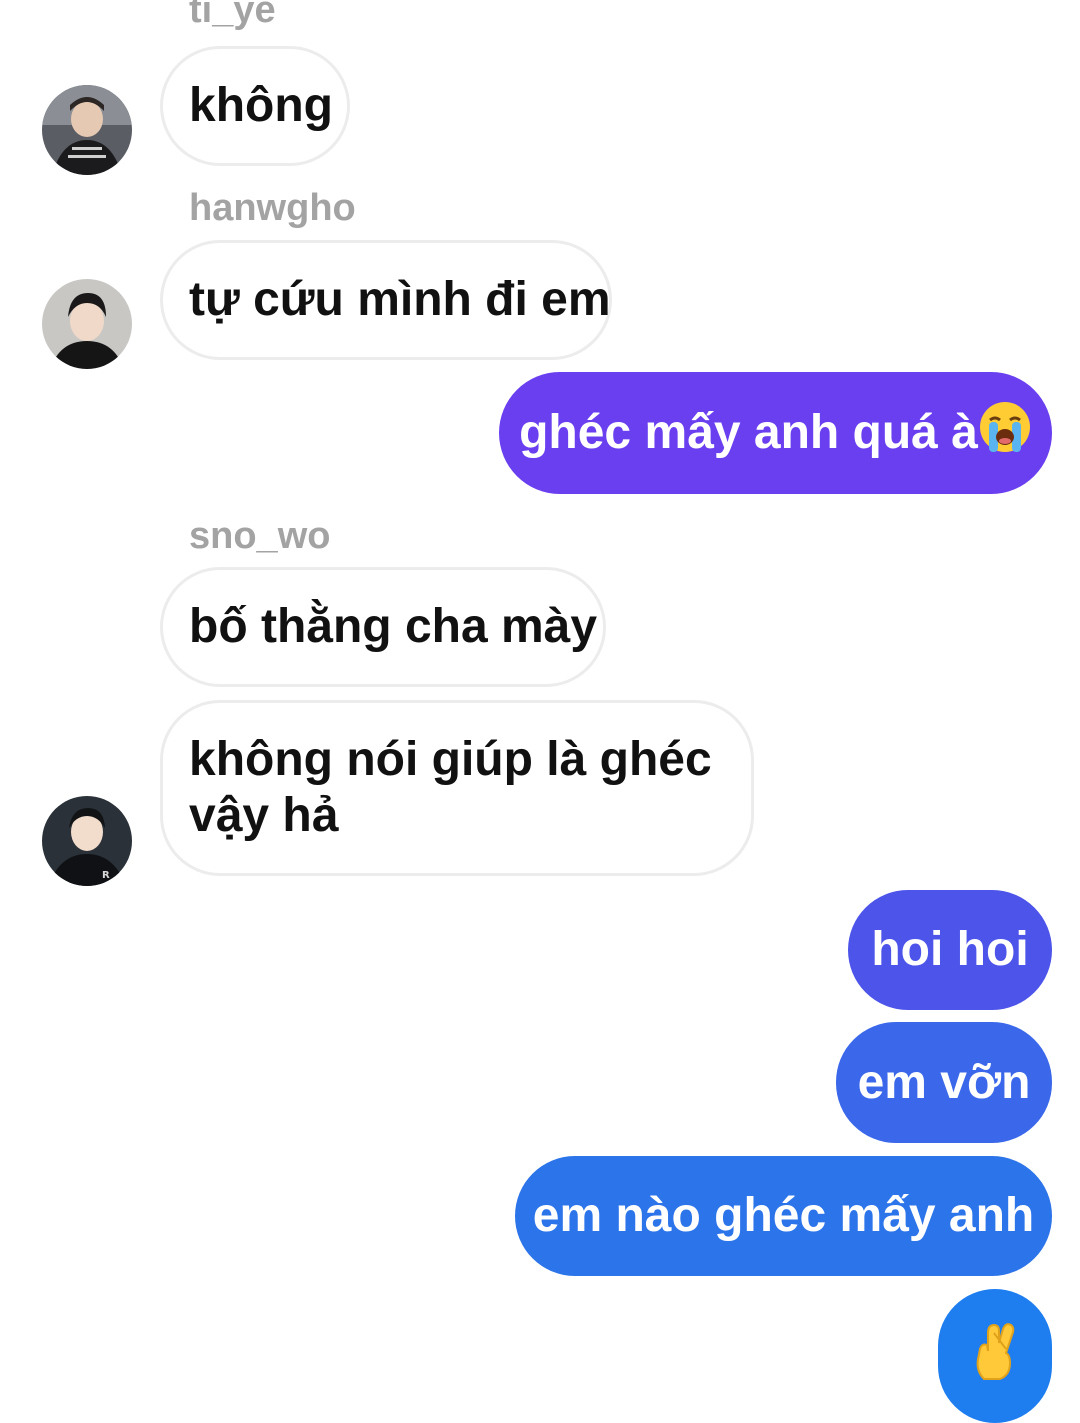 The width and height of the screenshot is (1080, 1423). I want to click on message-text: ghéc mấy anh quá à, so click(748, 432).